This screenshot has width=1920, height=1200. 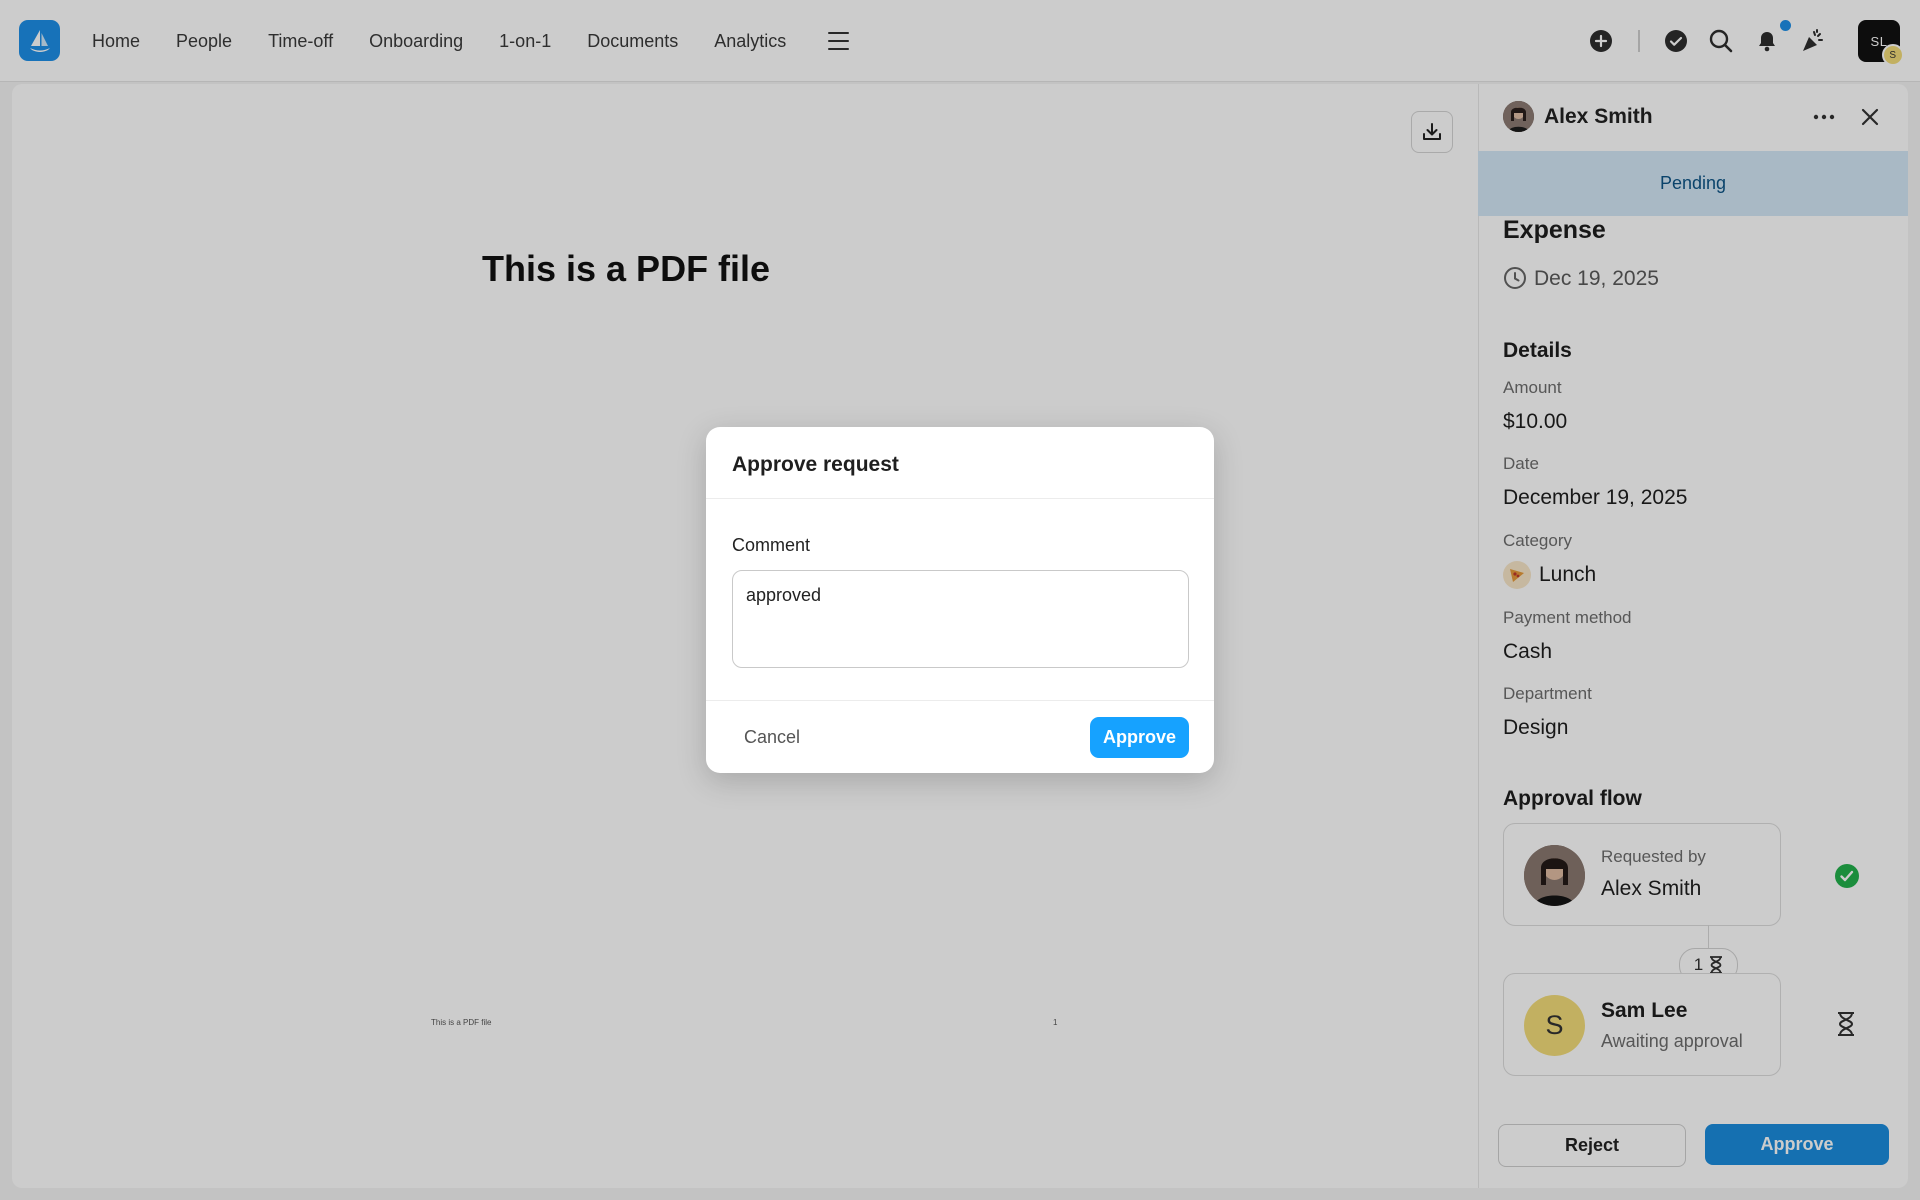 I want to click on cancel-button: Cancel, so click(x=772, y=737).